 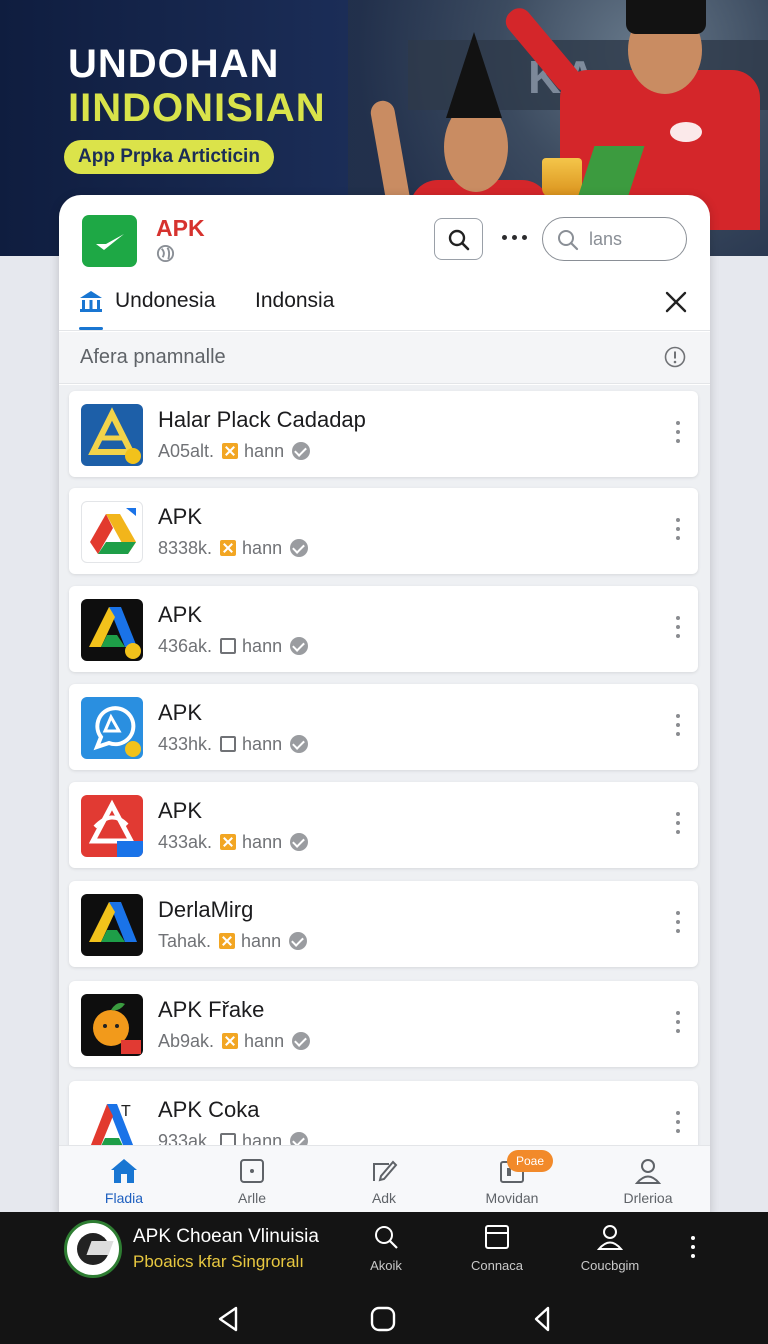 I want to click on bottom-tab-label: Fladia, so click(x=124, y=1198).